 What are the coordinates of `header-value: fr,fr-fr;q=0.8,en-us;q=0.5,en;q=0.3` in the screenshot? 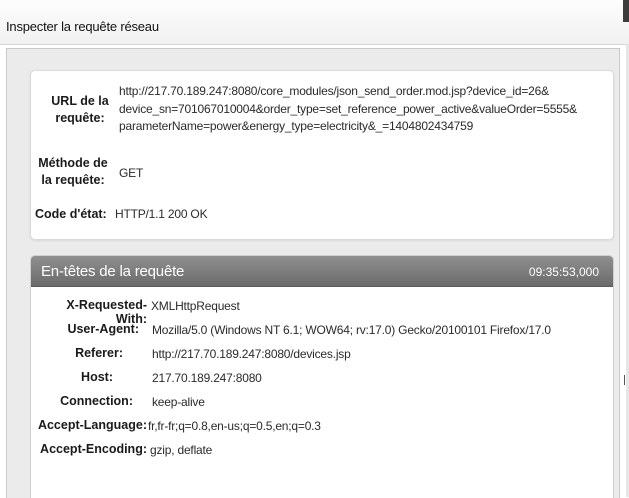 It's located at (234, 426).